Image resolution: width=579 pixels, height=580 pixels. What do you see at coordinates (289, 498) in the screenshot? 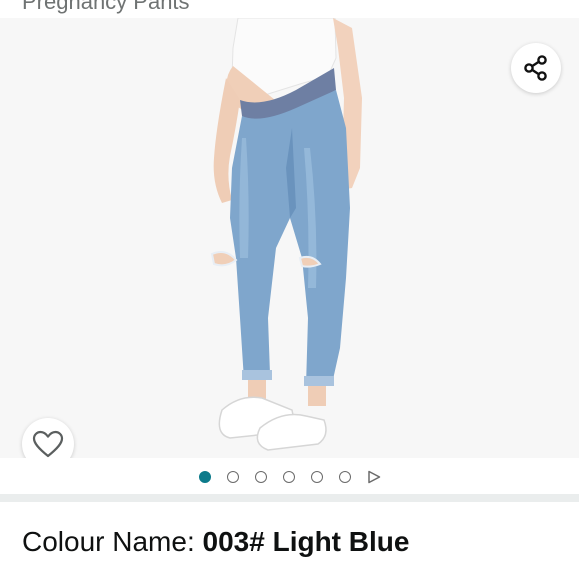
I see `section-divider` at bounding box center [289, 498].